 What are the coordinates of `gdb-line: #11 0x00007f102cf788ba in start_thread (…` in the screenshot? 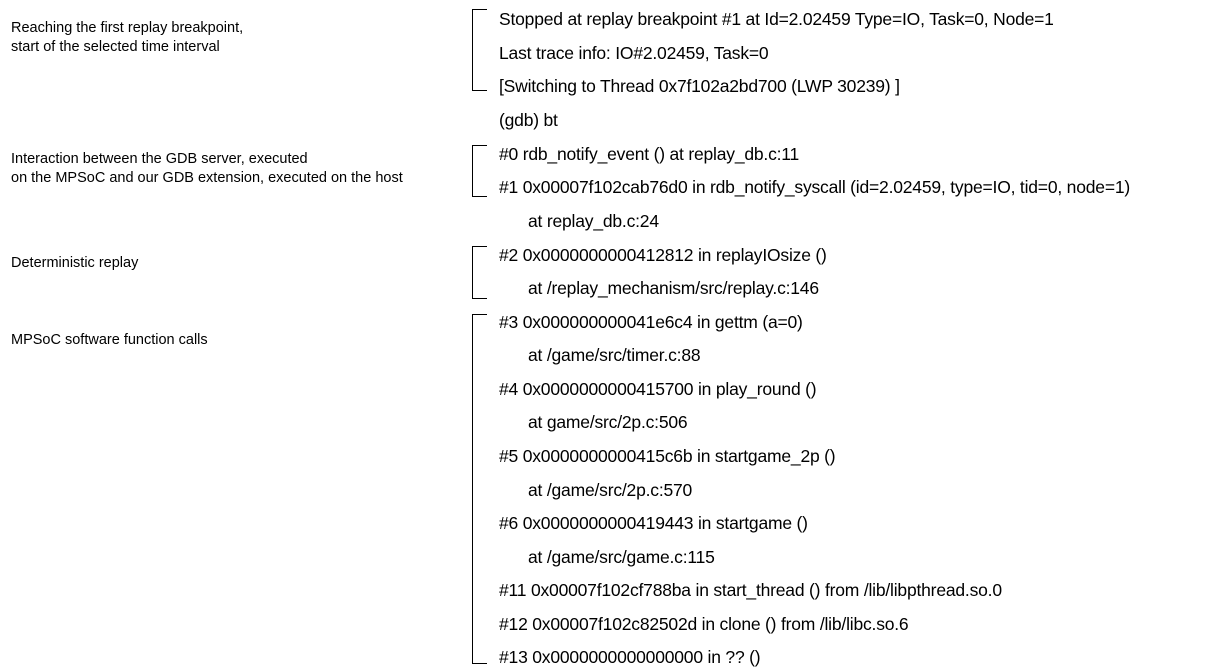 It's located at (750, 590).